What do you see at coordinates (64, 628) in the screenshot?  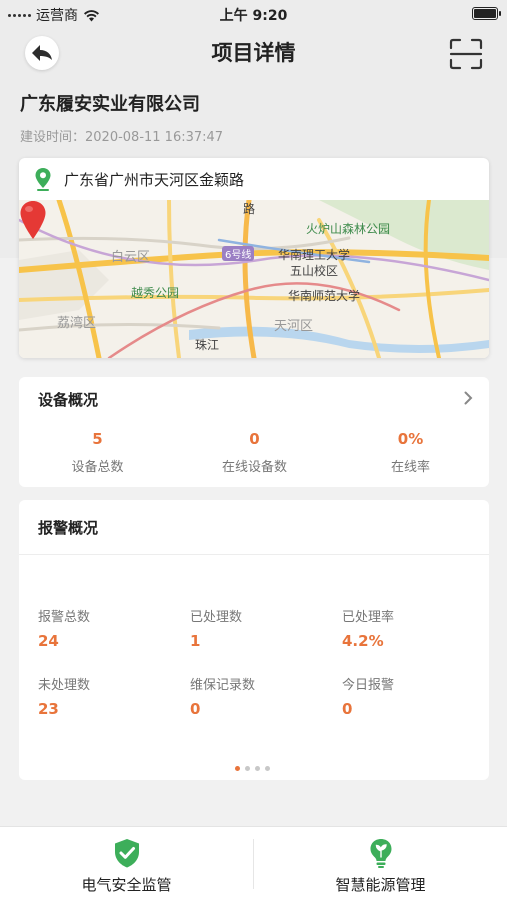 I see `alarm-stat-total: 报警总数 24` at bounding box center [64, 628].